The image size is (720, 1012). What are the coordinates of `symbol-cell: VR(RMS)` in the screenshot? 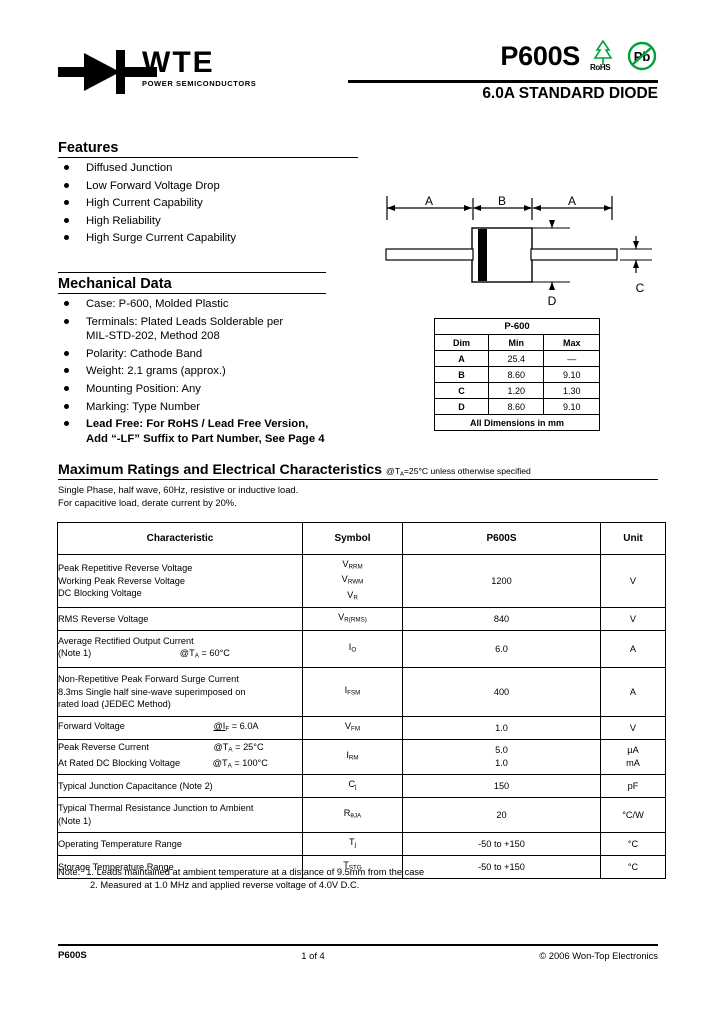 It's located at (352, 619).